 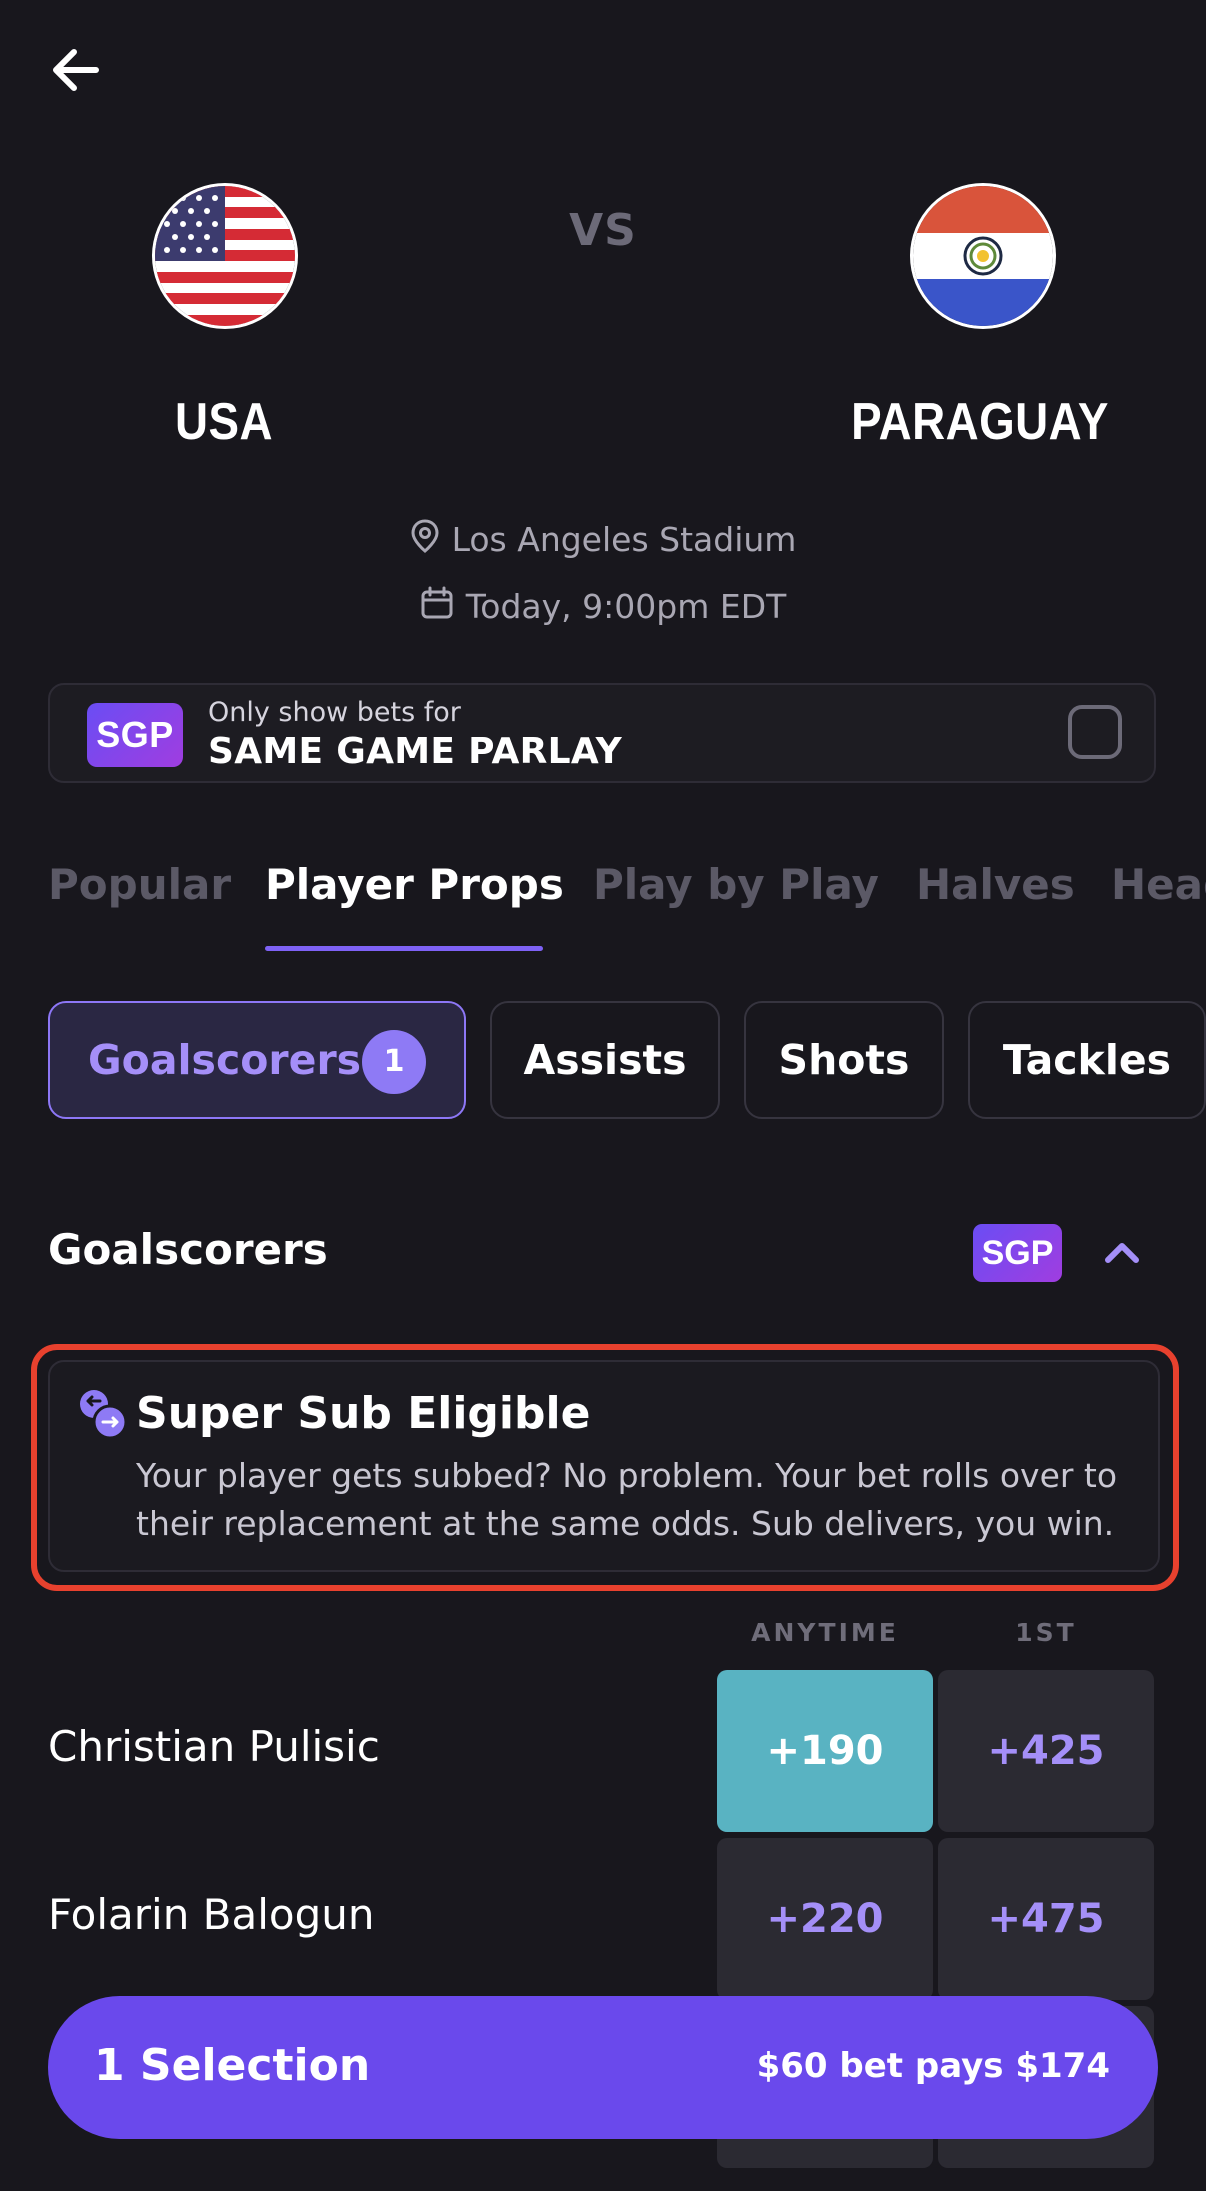 What do you see at coordinates (626, 606) in the screenshot?
I see `date-text: Today, 9:00pm EDT` at bounding box center [626, 606].